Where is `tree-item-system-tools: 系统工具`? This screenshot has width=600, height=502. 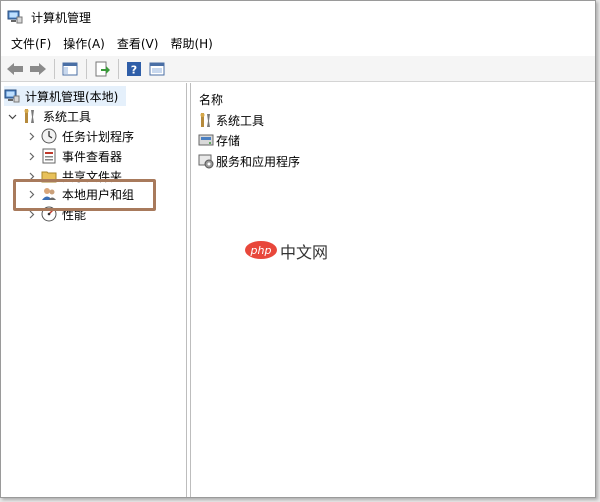 tree-item-system-tools: 系统工具 is located at coordinates (48, 116).